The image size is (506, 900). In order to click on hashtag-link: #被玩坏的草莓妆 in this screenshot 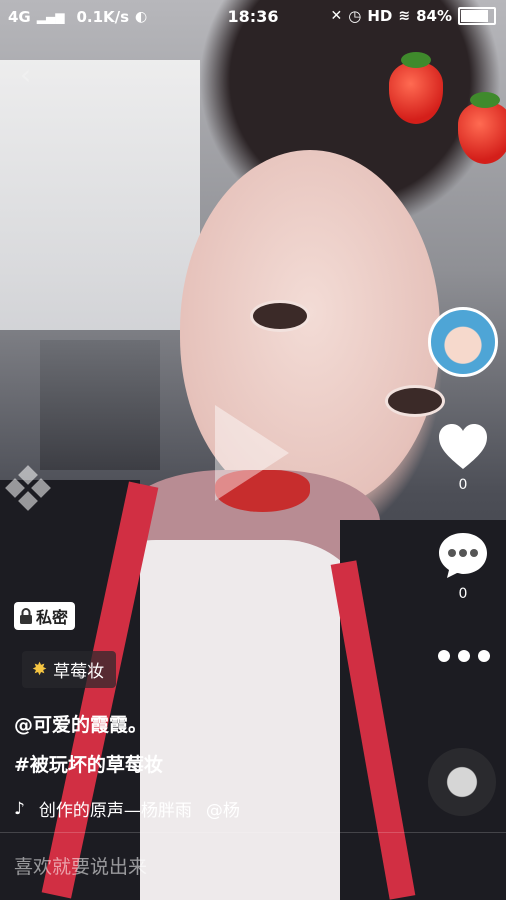, I will do `click(88, 763)`.